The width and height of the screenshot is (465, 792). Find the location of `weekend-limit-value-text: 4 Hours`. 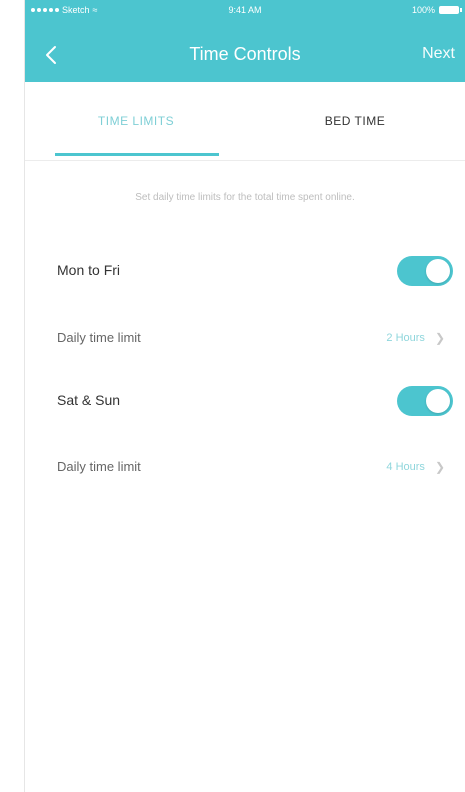

weekend-limit-value-text: 4 Hours is located at coordinates (405, 467).